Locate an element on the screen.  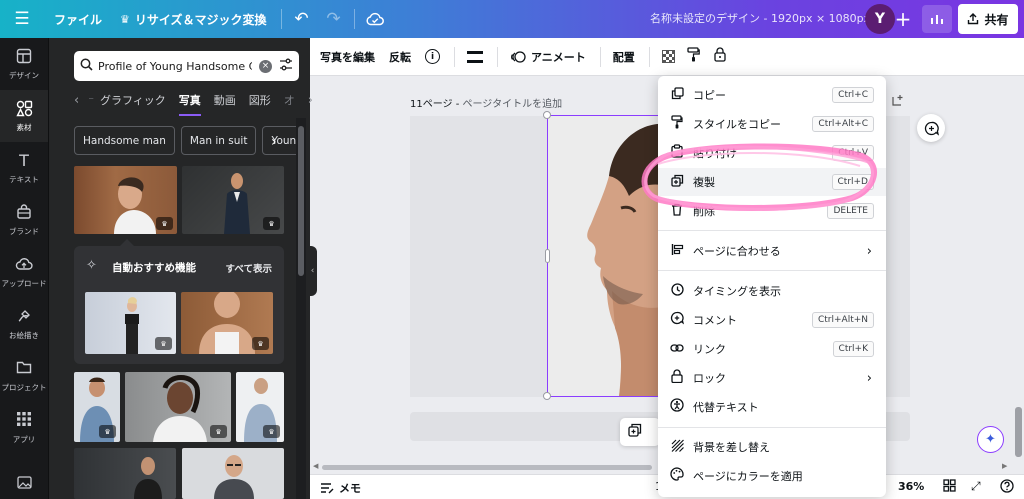
shortcut-badge: Ctrl+Alt+N is located at coordinates (842, 320).